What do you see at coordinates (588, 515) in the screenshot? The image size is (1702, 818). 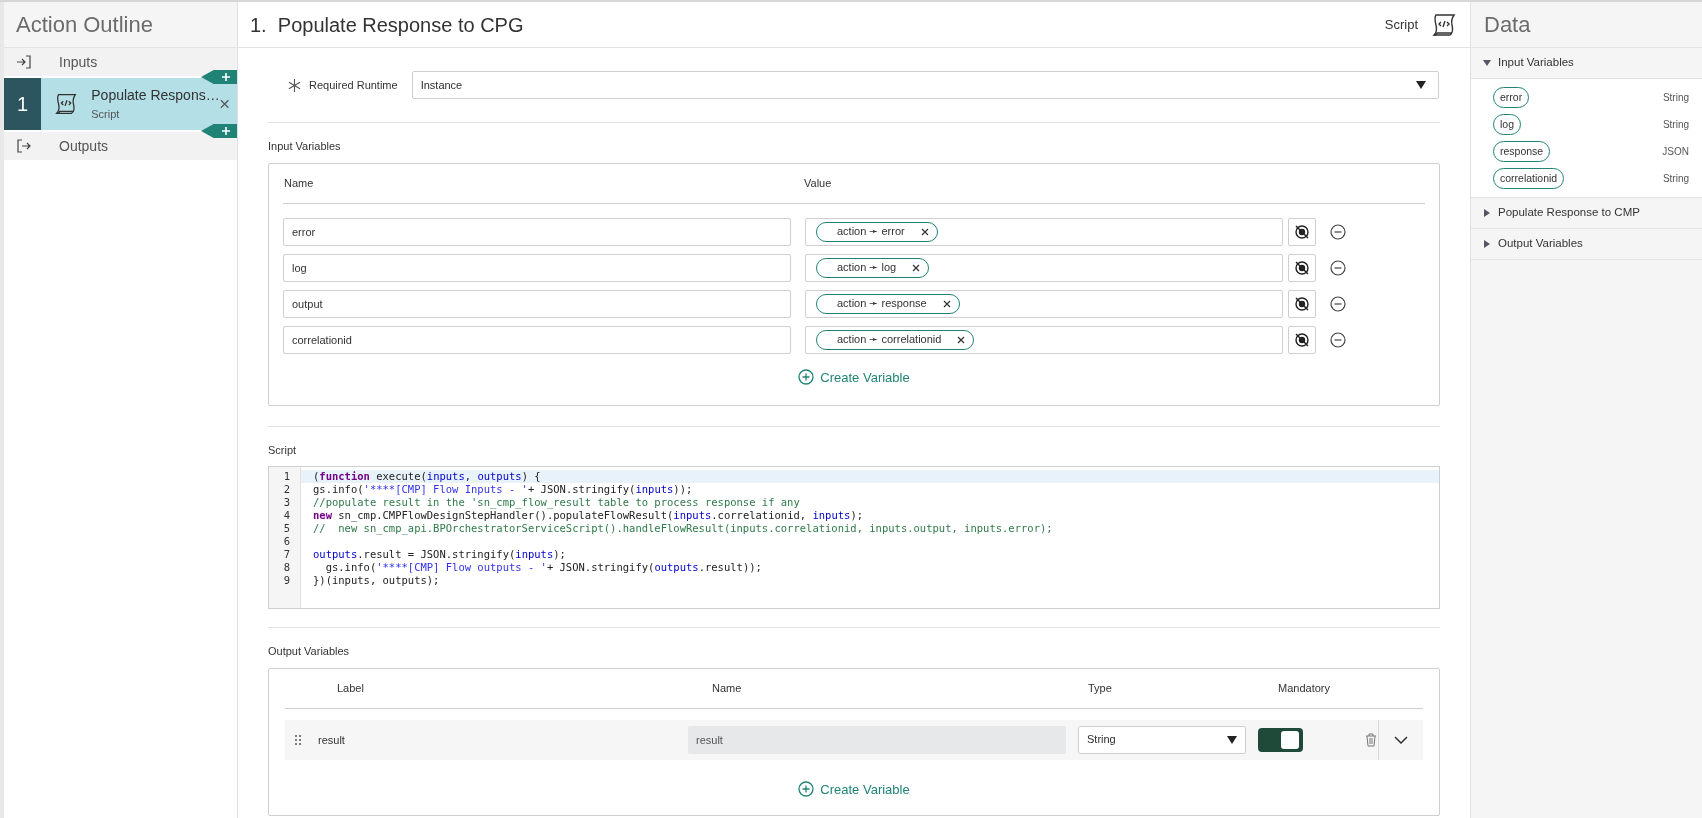 I see `code-line: new sn_cmp.CMPFlowDesignStepHandler().populateFlowResult(inputs.correlationid, inputs);` at bounding box center [588, 515].